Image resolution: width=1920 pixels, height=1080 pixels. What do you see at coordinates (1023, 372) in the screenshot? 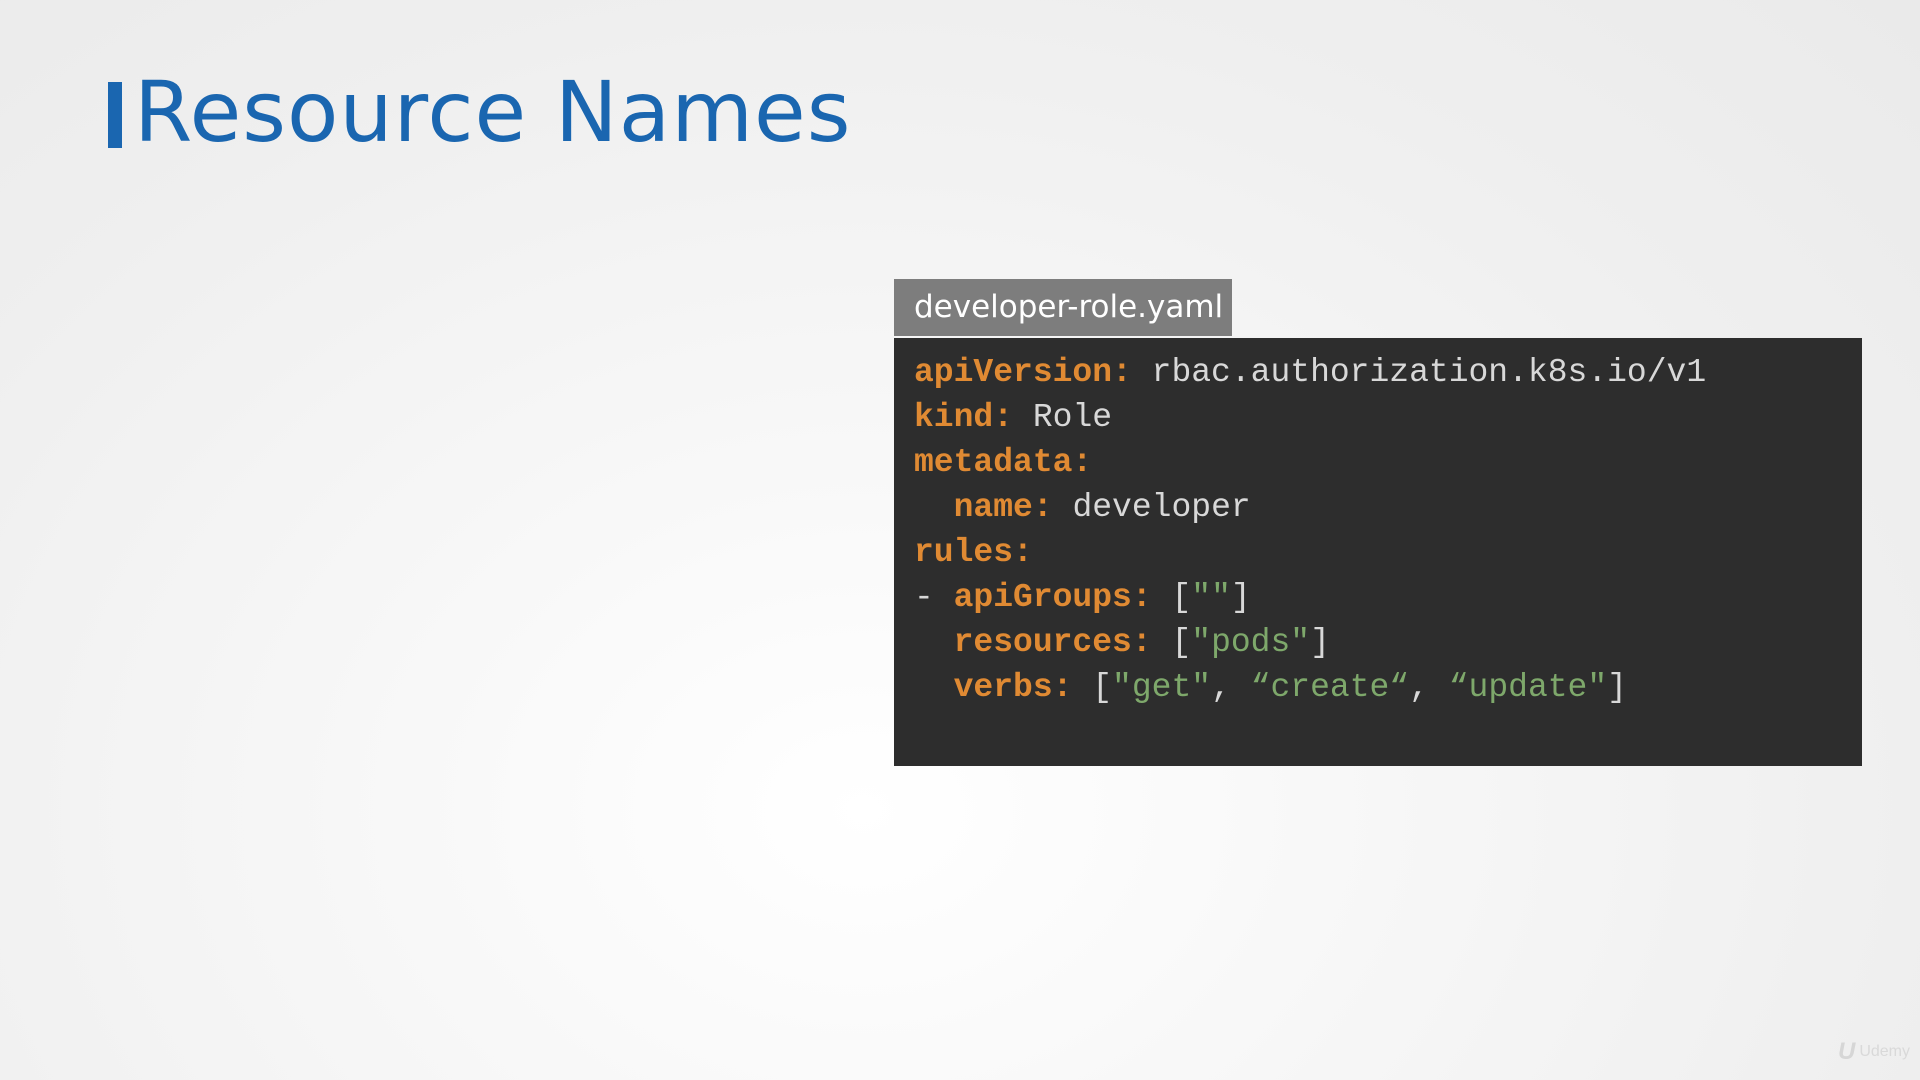
I see `yaml-key: apiVersion:` at bounding box center [1023, 372].